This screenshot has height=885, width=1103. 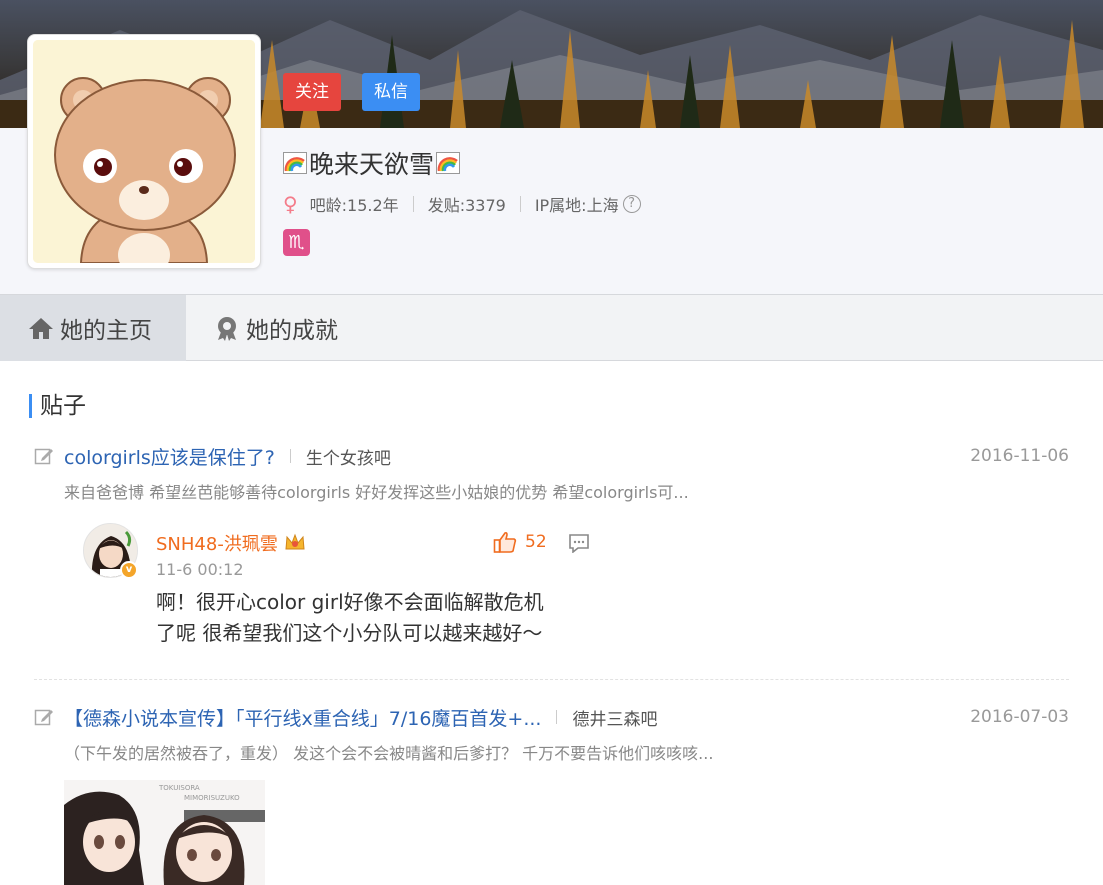 What do you see at coordinates (520, 542) in the screenshot?
I see `like-button: 52` at bounding box center [520, 542].